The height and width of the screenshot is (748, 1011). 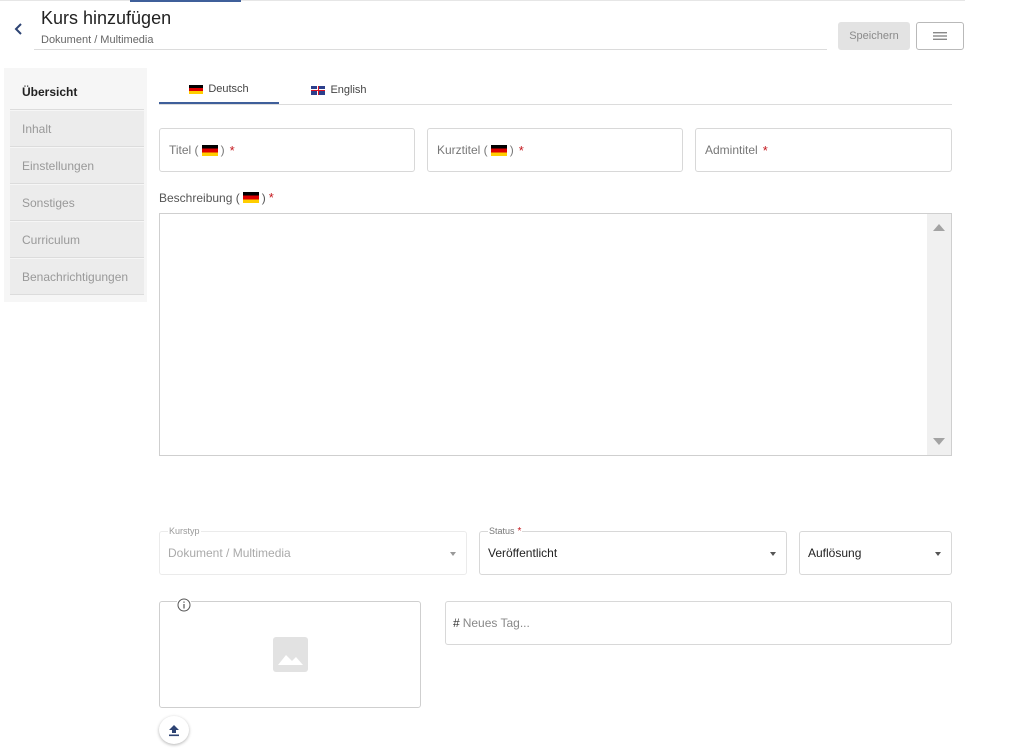 I want to click on sidebar-item-uebersicht: Übersicht, so click(x=77, y=92).